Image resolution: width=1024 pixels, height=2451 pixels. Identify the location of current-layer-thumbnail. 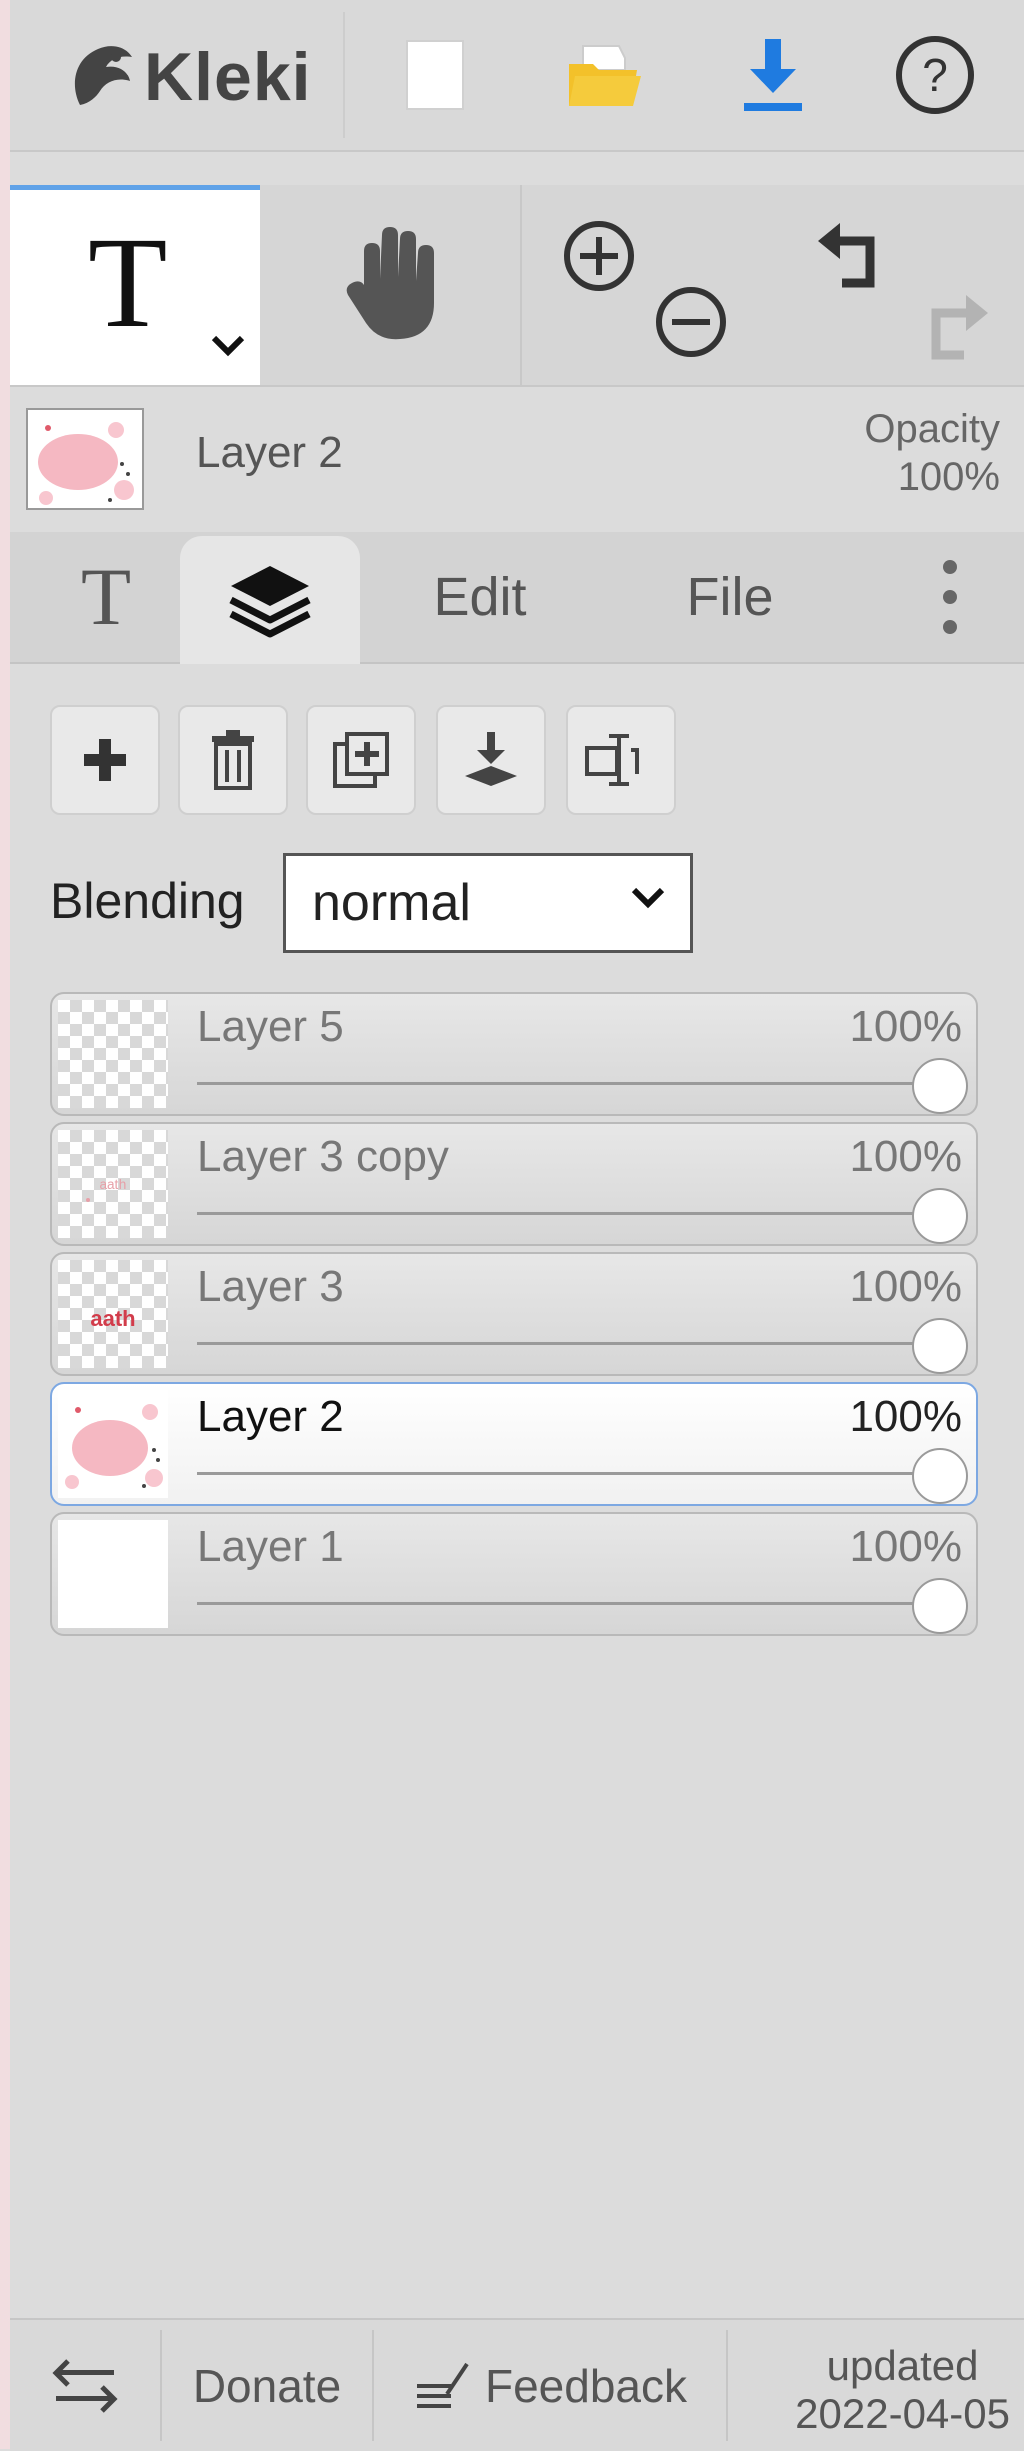
(85, 459).